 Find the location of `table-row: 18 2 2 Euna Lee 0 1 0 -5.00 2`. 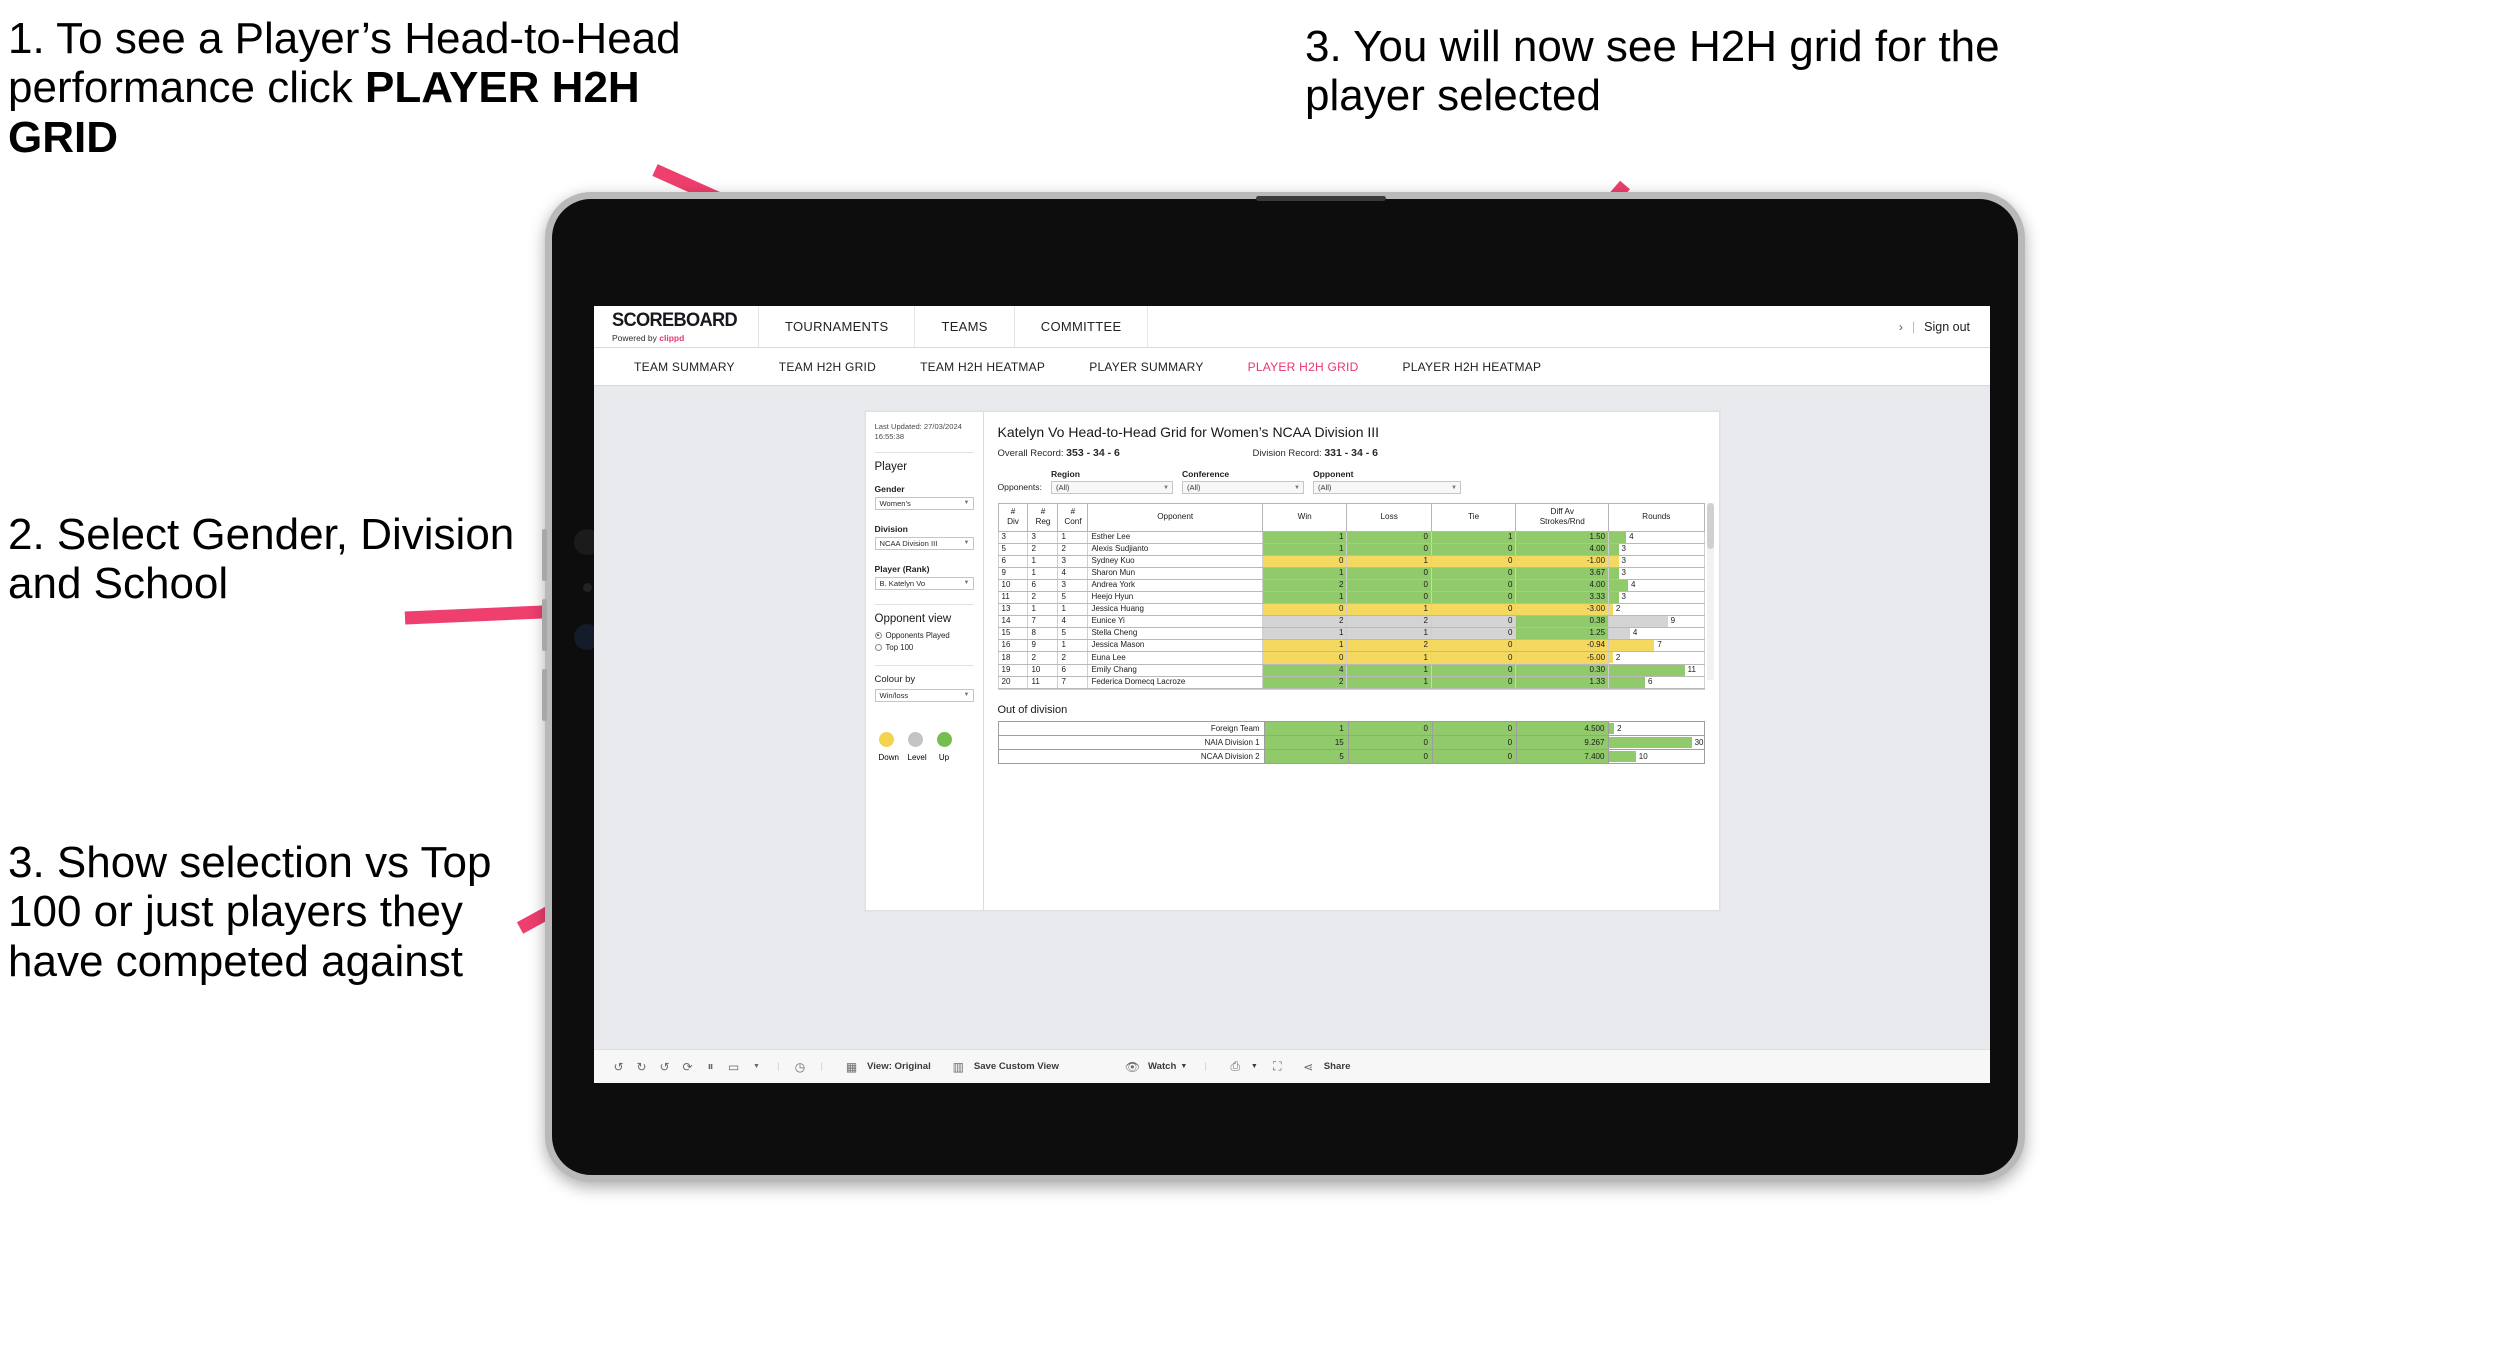

table-row: 18 2 2 Euna Lee 0 1 0 -5.00 2 is located at coordinates (1351, 658).